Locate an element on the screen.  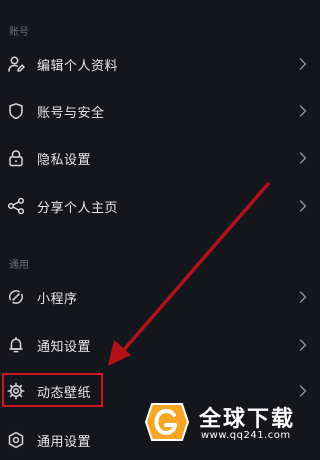
settings-item-label: 账号与安全 is located at coordinates (71, 113).